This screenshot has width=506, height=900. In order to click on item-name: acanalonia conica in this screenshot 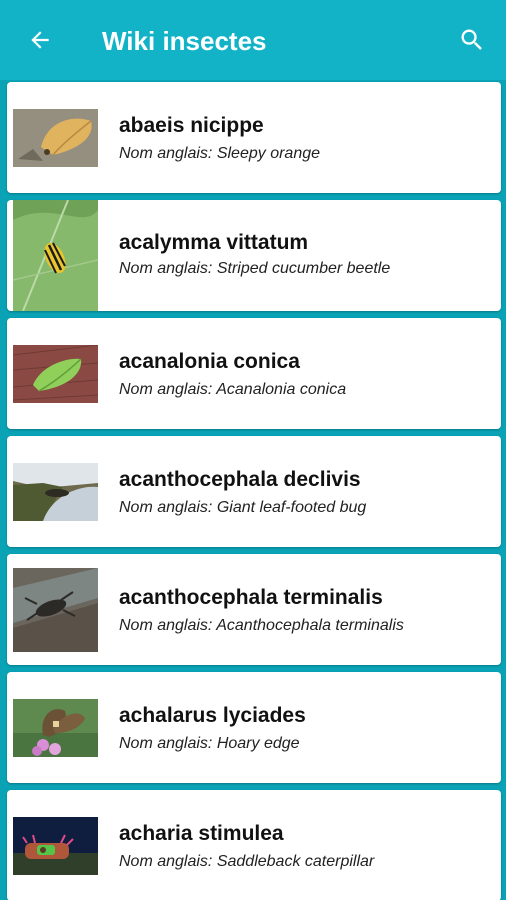, I will do `click(209, 361)`.